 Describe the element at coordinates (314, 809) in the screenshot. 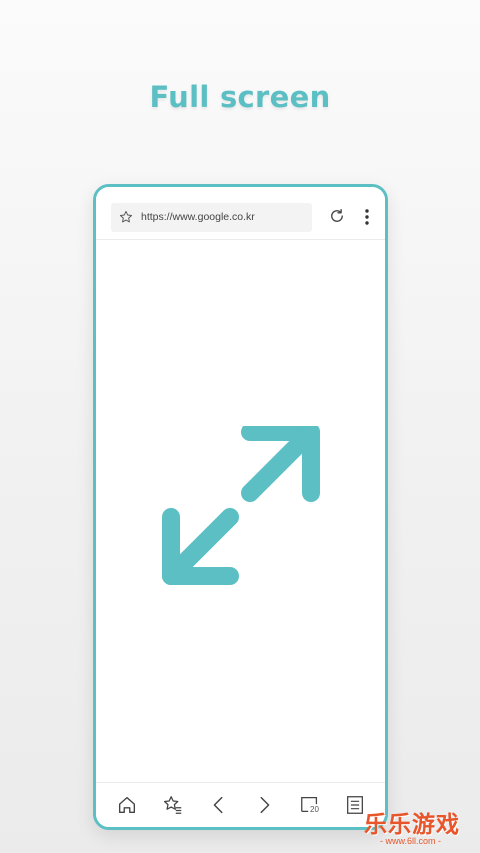

I see `tab-count: 20` at that location.